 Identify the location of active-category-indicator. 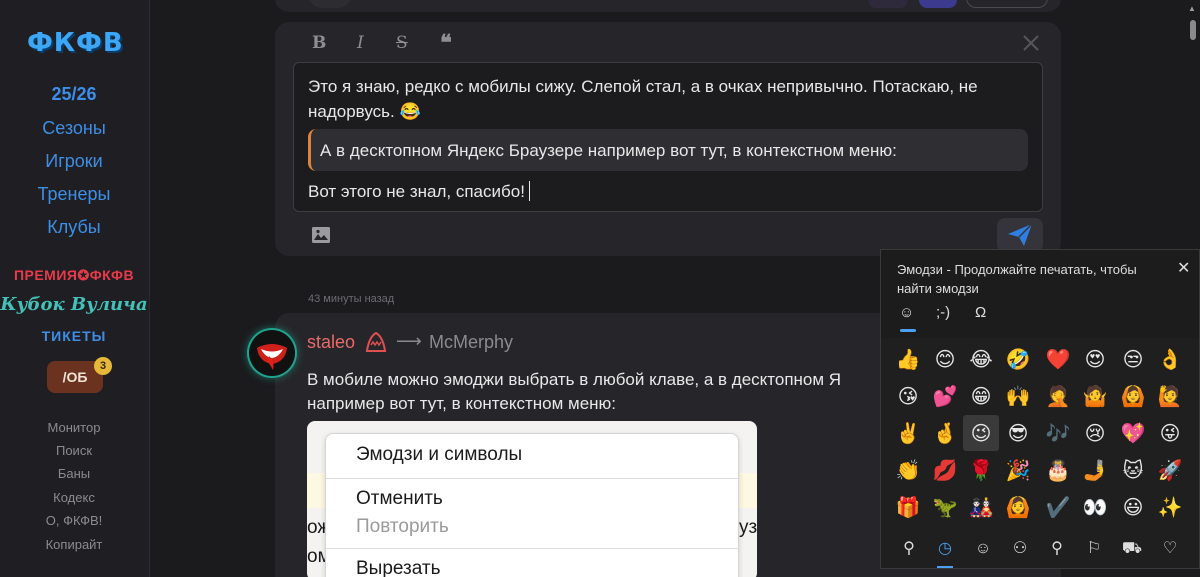
(945, 567).